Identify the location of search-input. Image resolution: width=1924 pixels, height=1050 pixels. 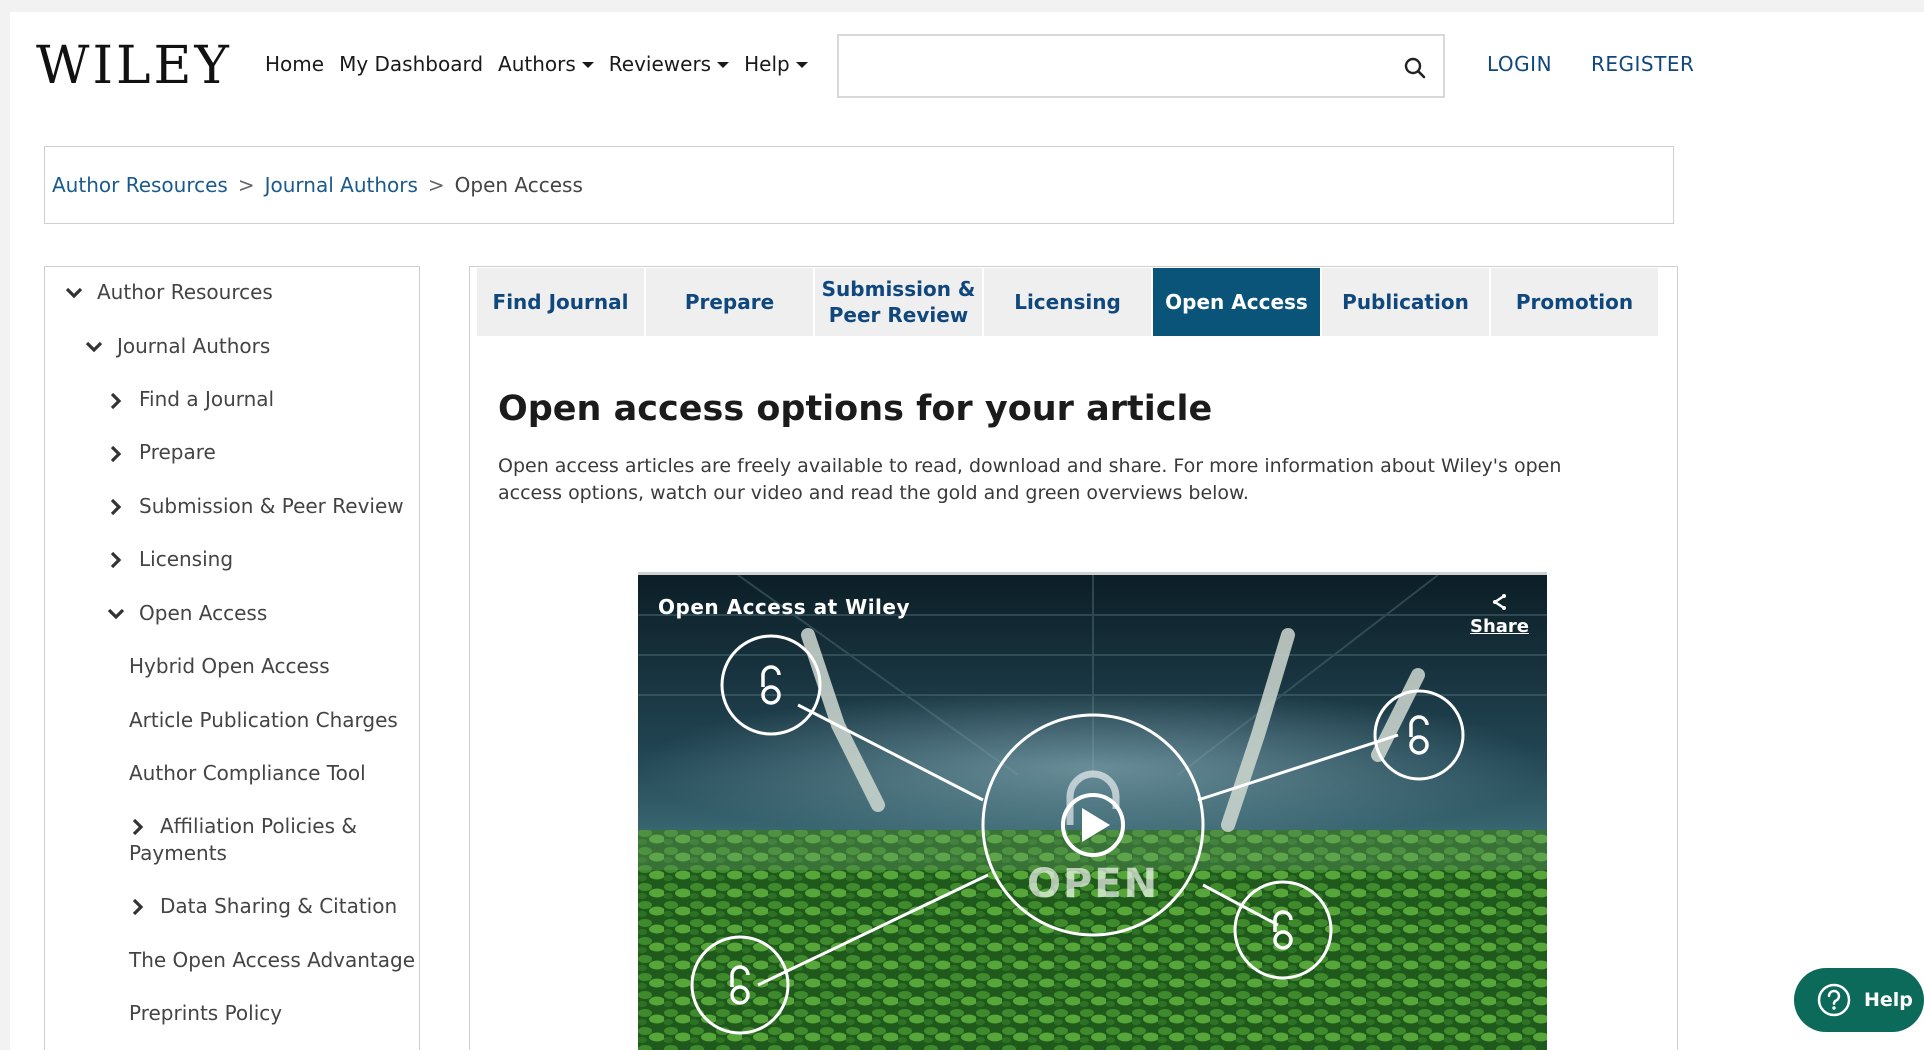
(1141, 66).